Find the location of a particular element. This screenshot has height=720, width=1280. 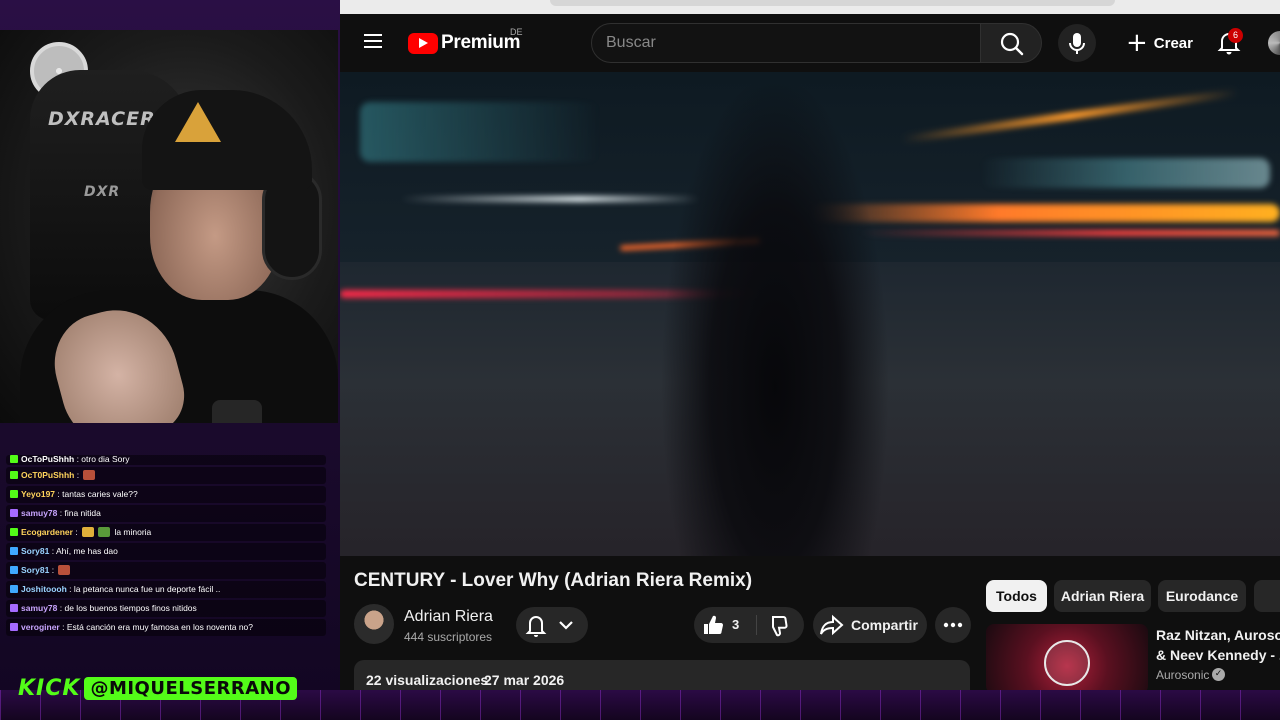

chat-message: samuy78 : fina nitida is located at coordinates (166, 513).